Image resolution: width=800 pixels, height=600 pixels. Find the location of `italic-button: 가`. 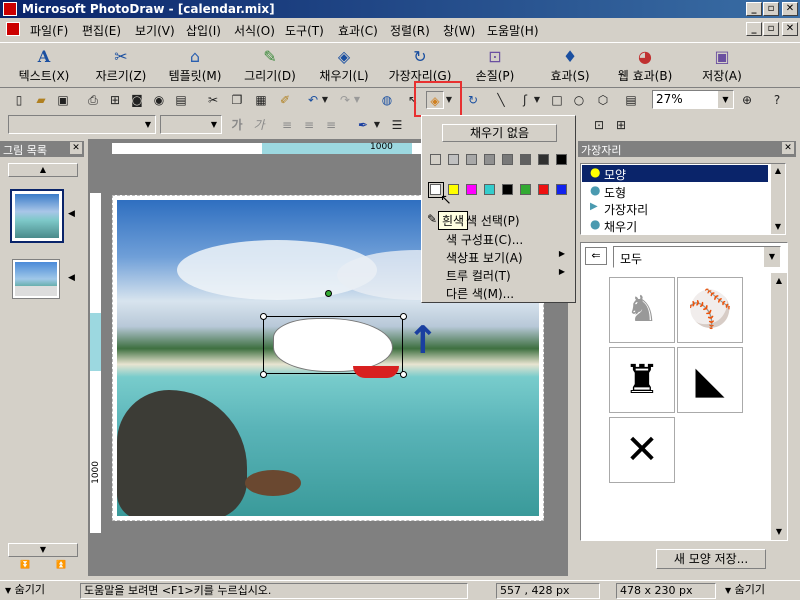

italic-button: 가 is located at coordinates (259, 125).